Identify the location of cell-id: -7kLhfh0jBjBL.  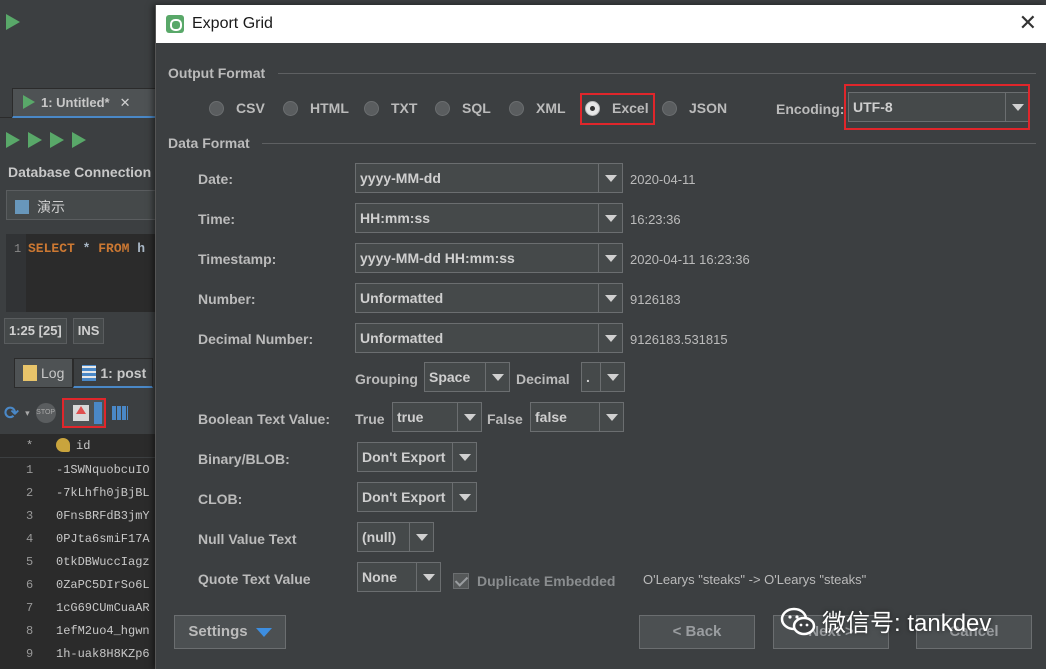
(103, 493).